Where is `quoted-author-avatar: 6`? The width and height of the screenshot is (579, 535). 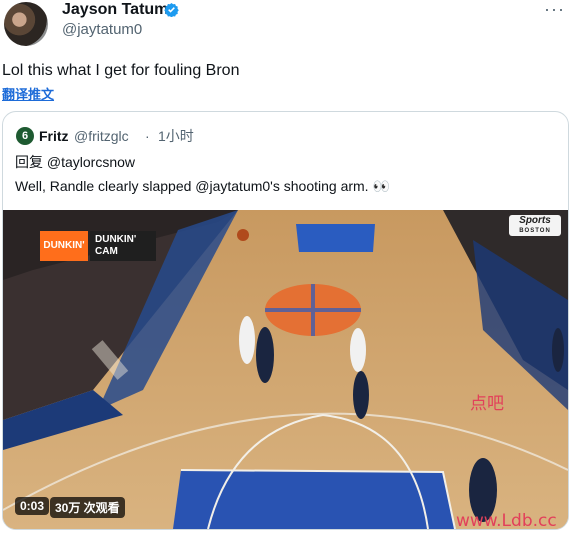
quoted-author-avatar: 6 is located at coordinates (25, 136).